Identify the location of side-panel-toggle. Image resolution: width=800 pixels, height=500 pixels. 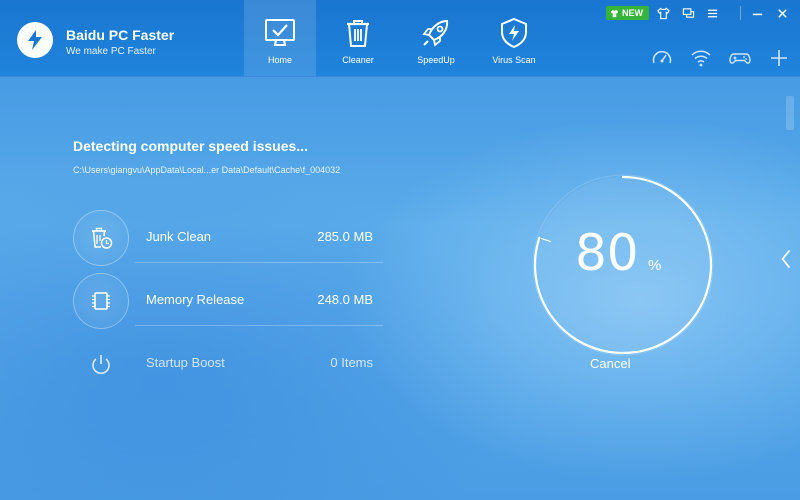
(786, 259).